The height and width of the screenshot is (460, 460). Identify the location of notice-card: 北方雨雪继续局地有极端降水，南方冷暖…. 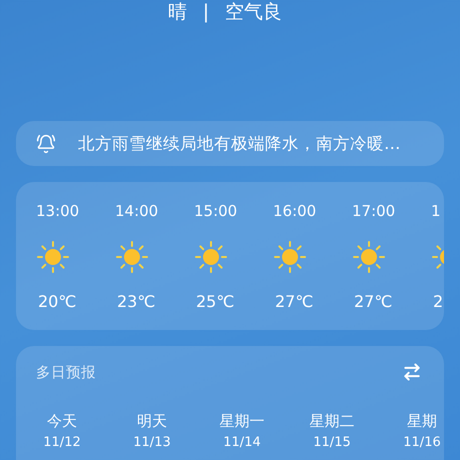
(230, 143).